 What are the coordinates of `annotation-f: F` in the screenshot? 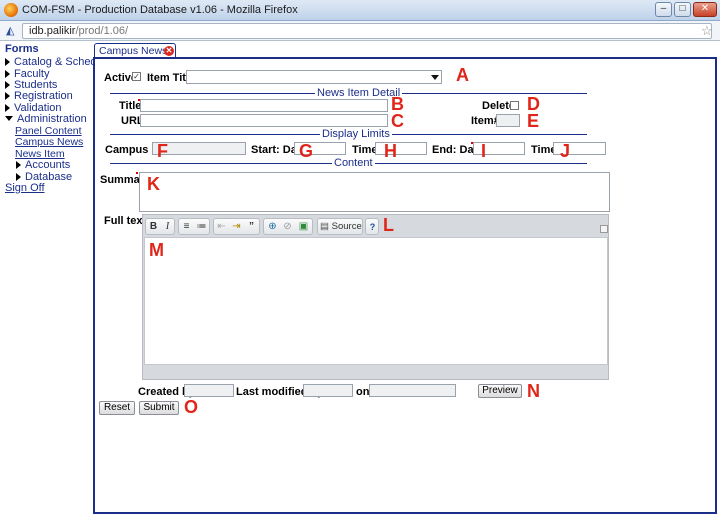 It's located at (162, 151).